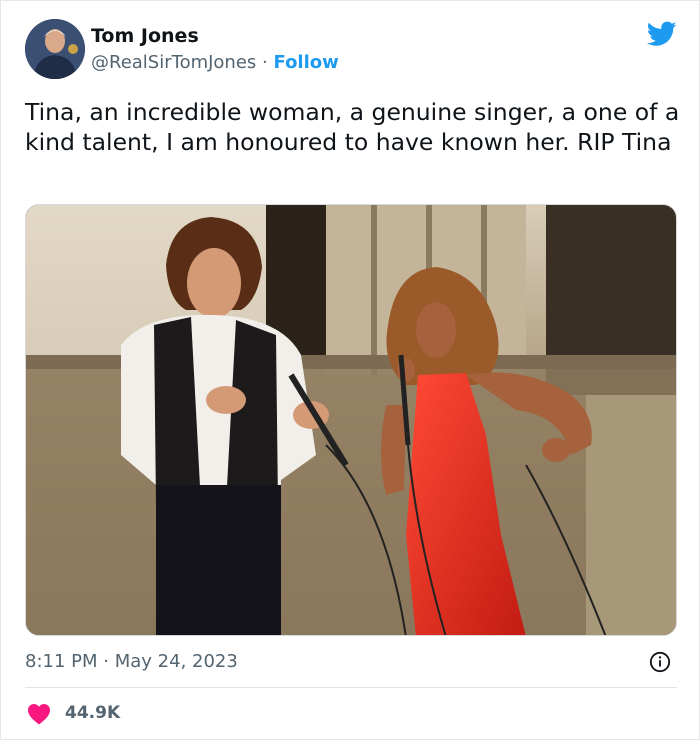  I want to click on tweet-header: Tom Jones @RealSirTomJones · Follow, so click(351, 50).